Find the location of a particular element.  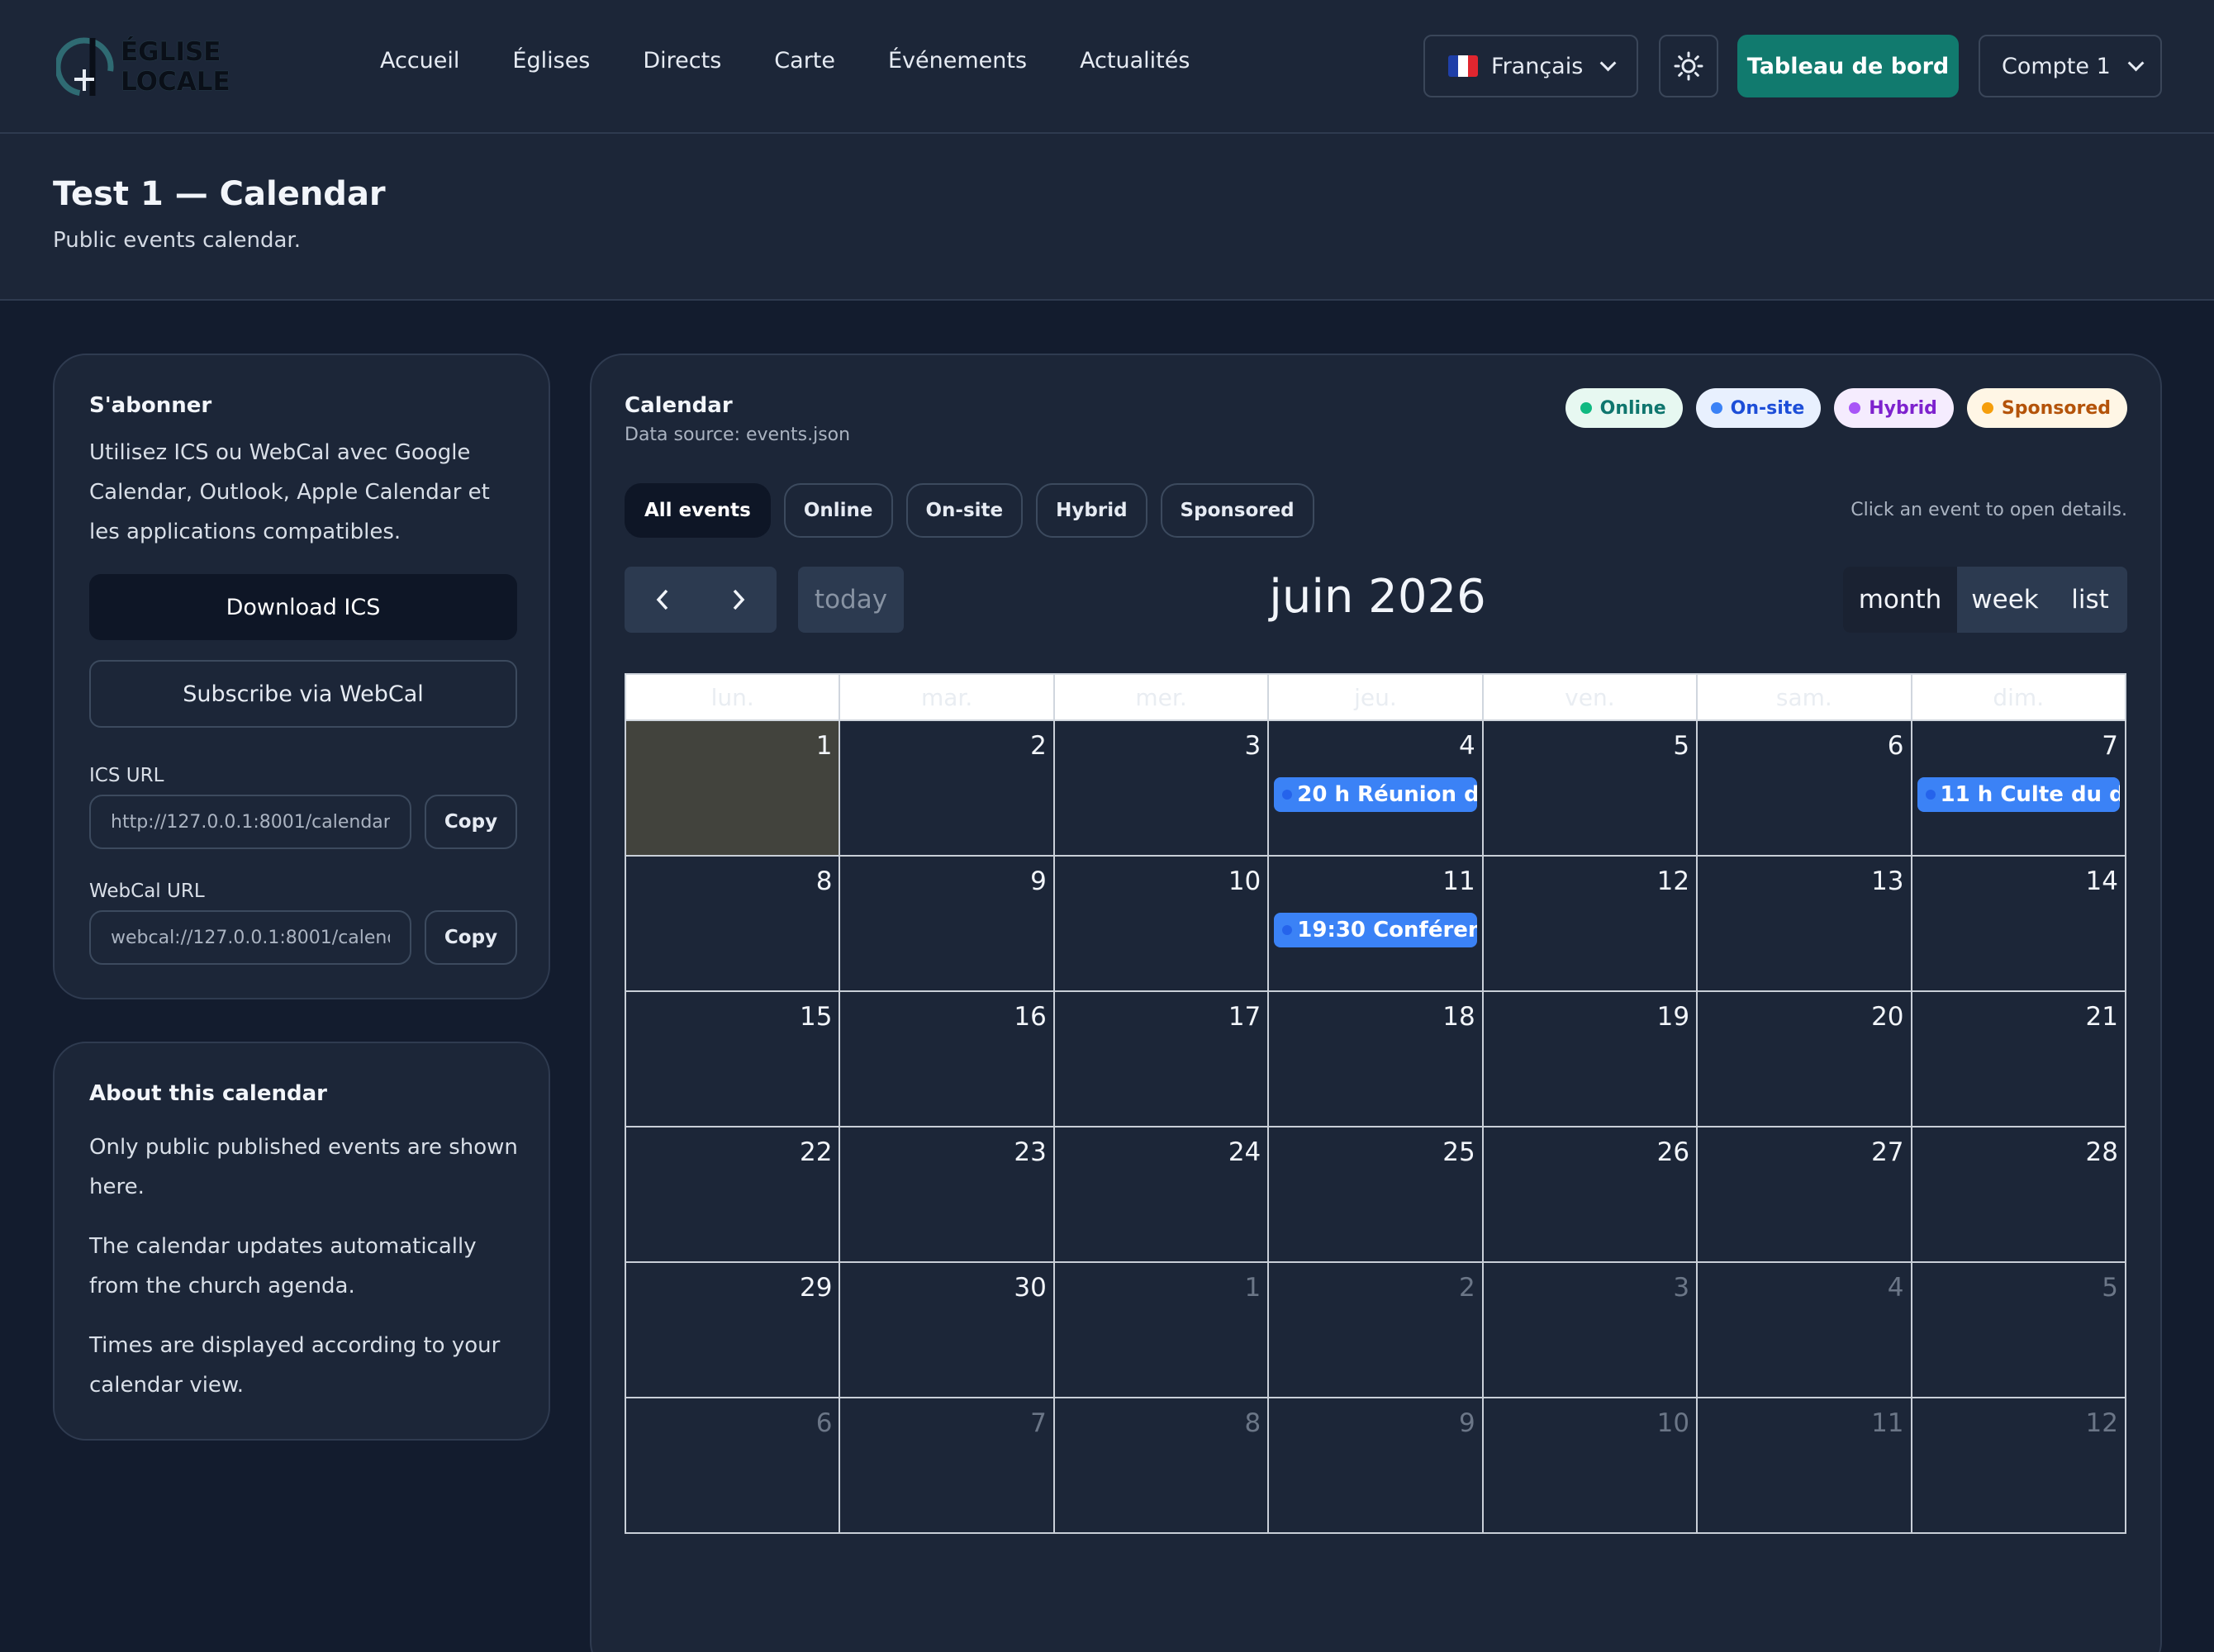

day-cell: 11 19:30 Conférenc is located at coordinates (1376, 923).